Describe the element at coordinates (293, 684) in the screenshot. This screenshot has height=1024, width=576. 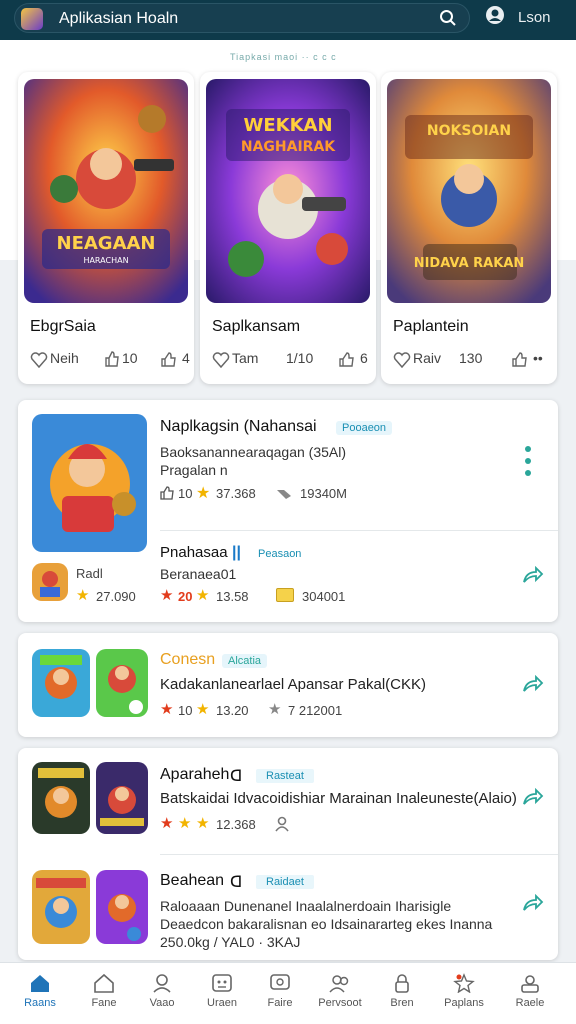
I see `game-description: Kadakanlanearlael Apansar Pakal(CKK)` at that location.